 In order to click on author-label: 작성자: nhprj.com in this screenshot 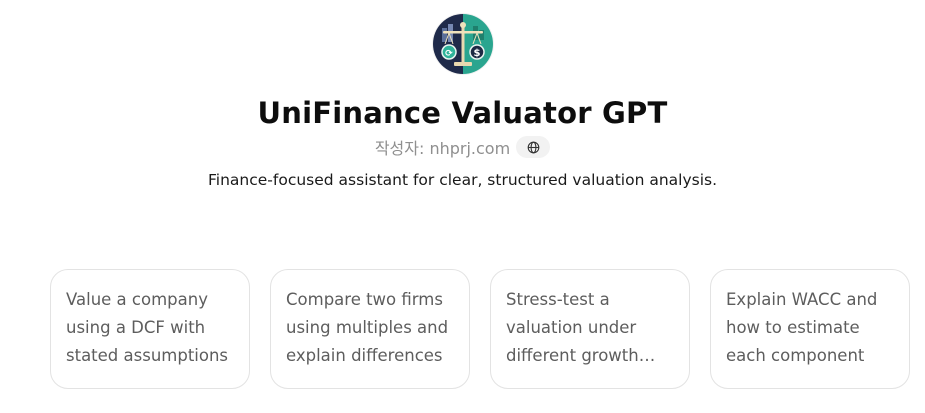, I will do `click(442, 148)`.